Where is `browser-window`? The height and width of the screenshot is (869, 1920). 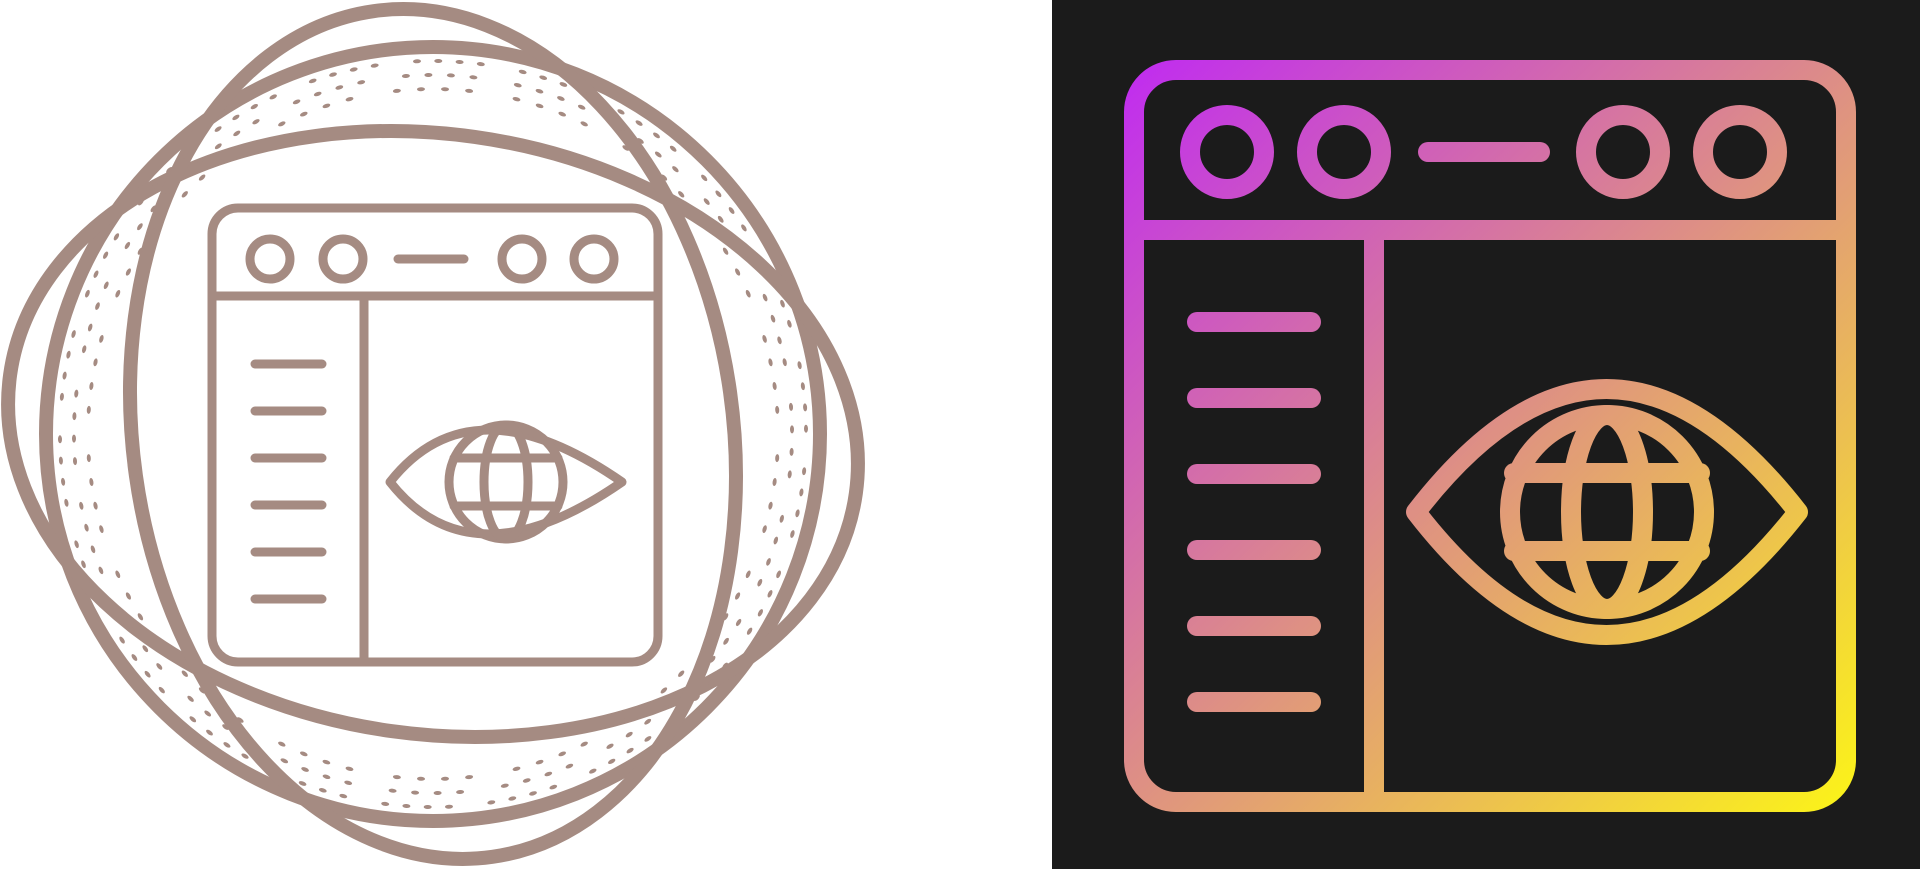
browser-window is located at coordinates (435, 435).